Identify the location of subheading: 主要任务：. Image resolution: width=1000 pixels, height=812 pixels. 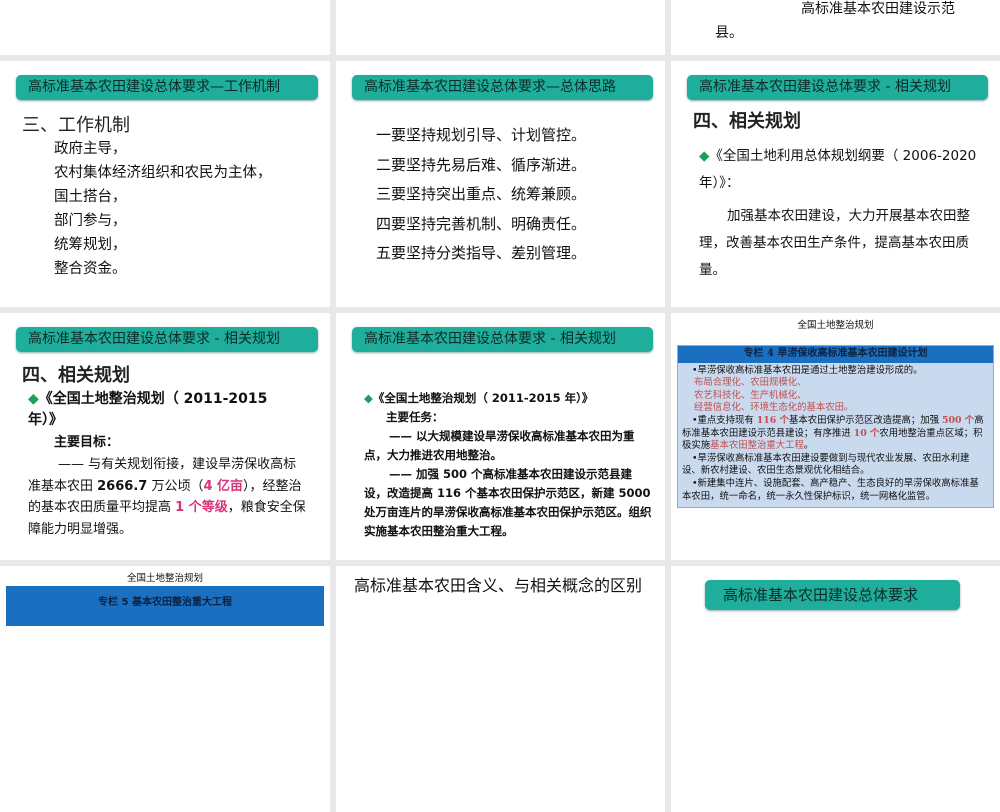
(415, 417).